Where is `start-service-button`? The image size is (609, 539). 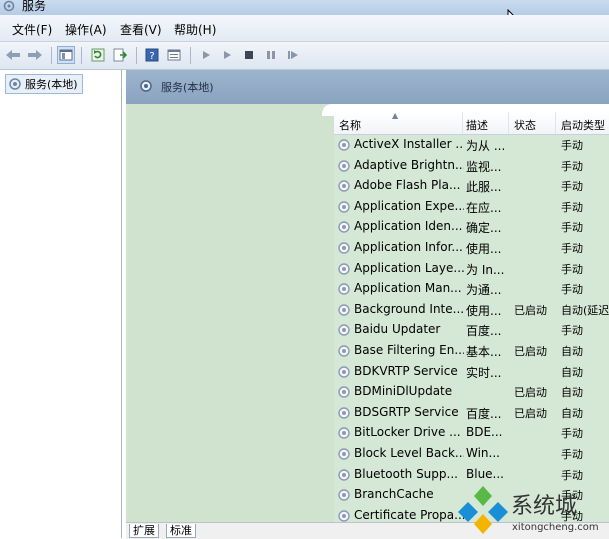
start-service-button is located at coordinates (206, 55).